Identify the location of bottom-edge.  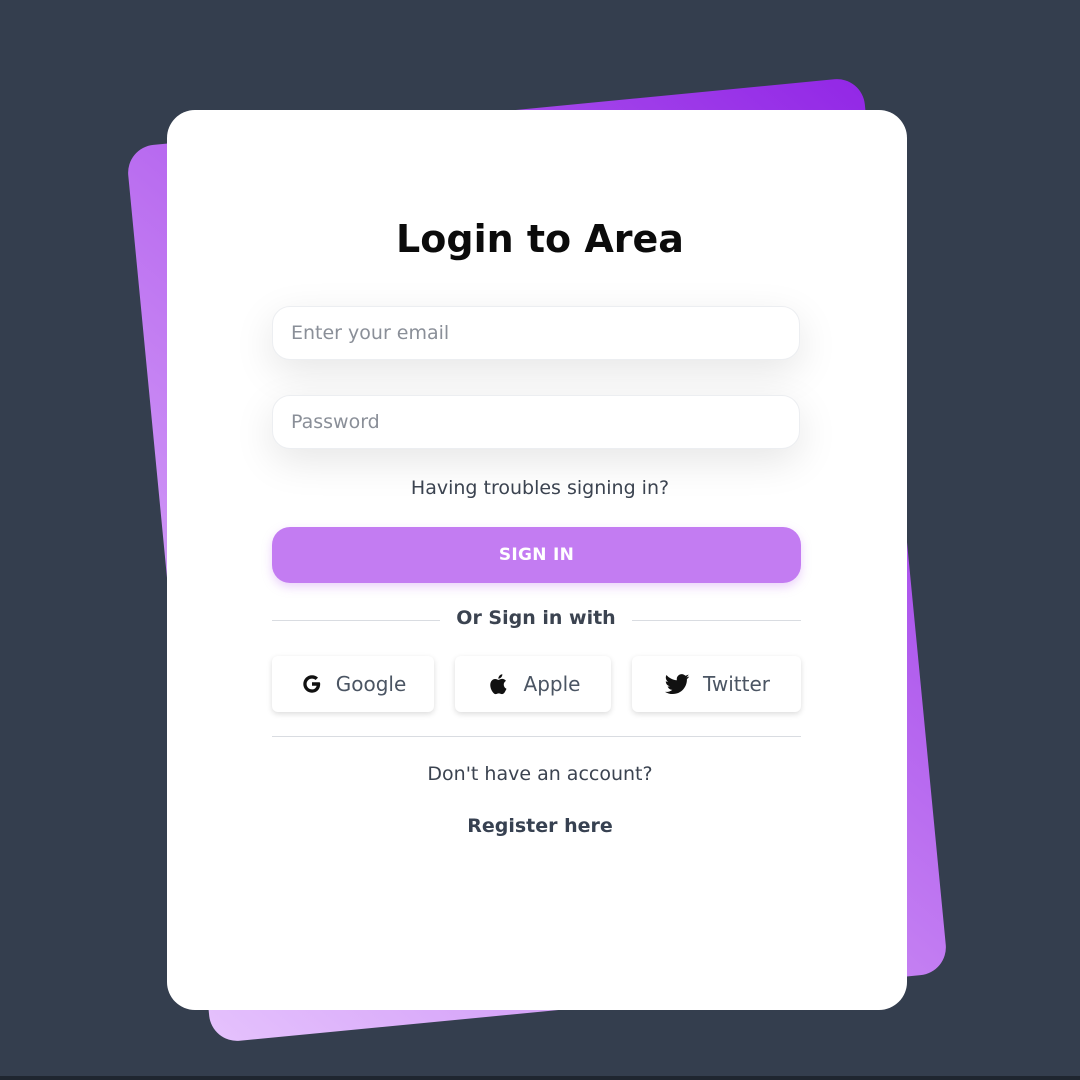
(540, 1078).